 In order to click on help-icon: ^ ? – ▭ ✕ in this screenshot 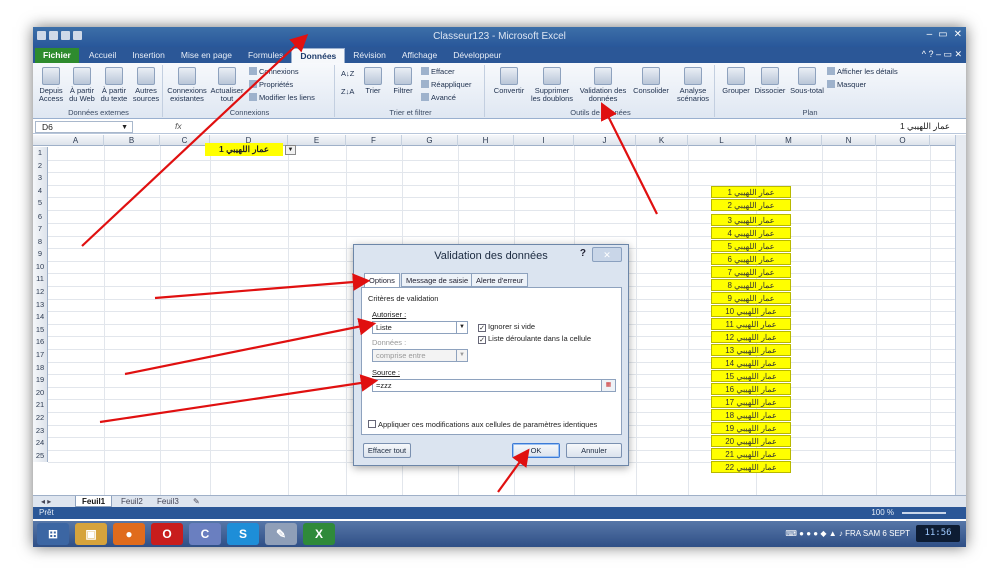, I will do `click(942, 54)`.